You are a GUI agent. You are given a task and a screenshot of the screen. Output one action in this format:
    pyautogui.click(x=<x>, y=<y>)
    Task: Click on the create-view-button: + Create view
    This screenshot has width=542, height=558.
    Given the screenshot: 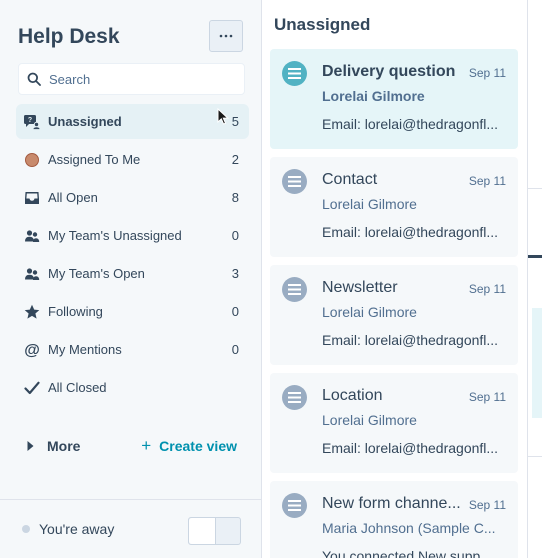 What is the action you would take?
    pyautogui.click(x=189, y=445)
    